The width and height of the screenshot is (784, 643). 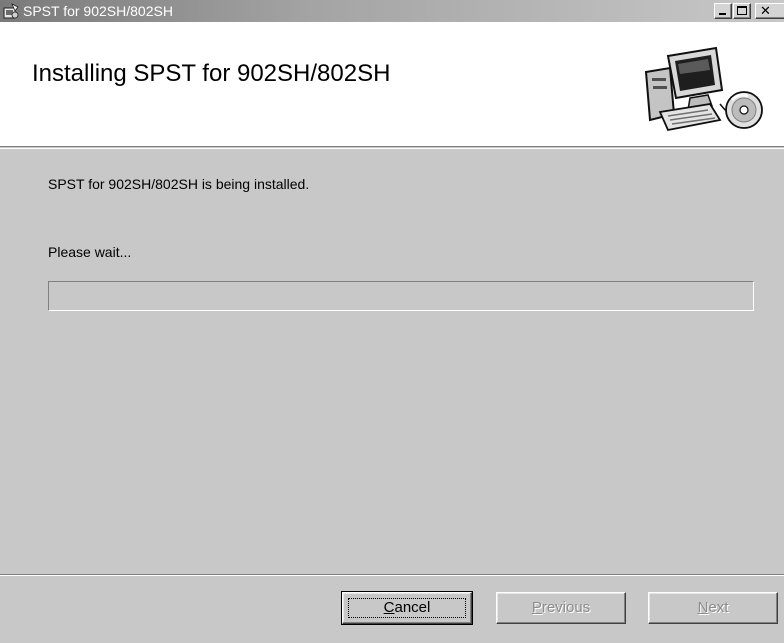 What do you see at coordinates (401, 296) in the screenshot?
I see `install-progress-bar` at bounding box center [401, 296].